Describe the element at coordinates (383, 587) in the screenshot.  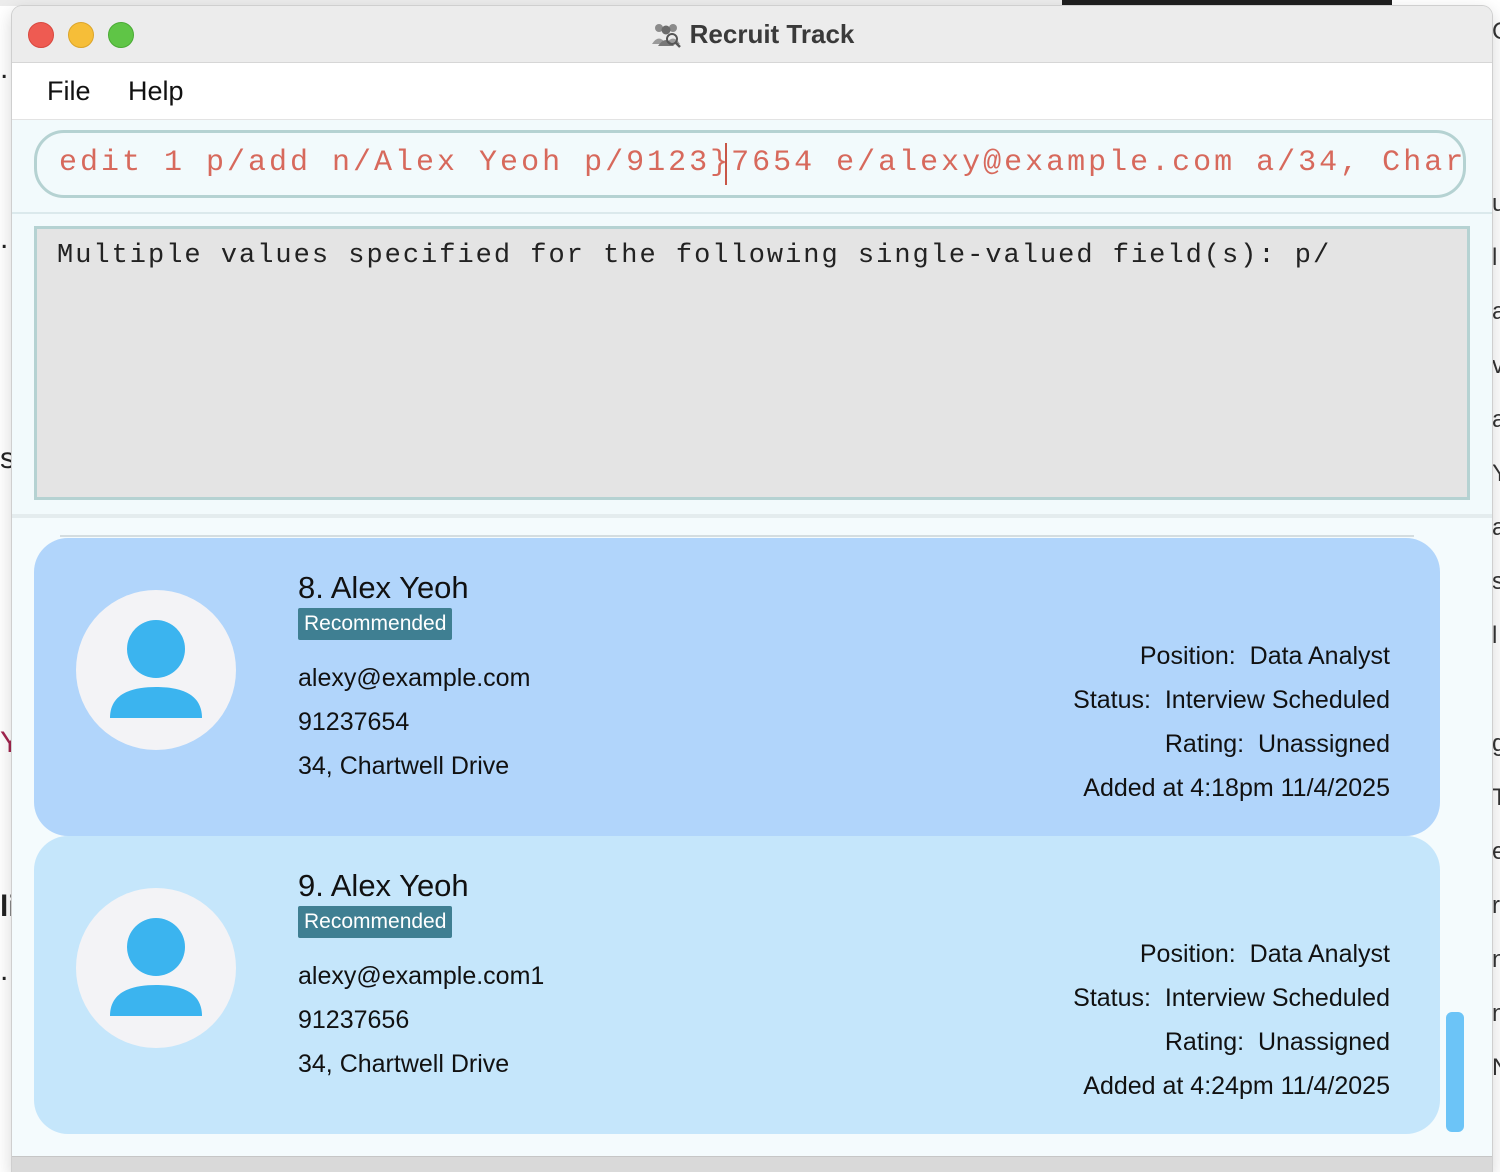
I see `candidate-name: 8. Alex Yeoh` at that location.